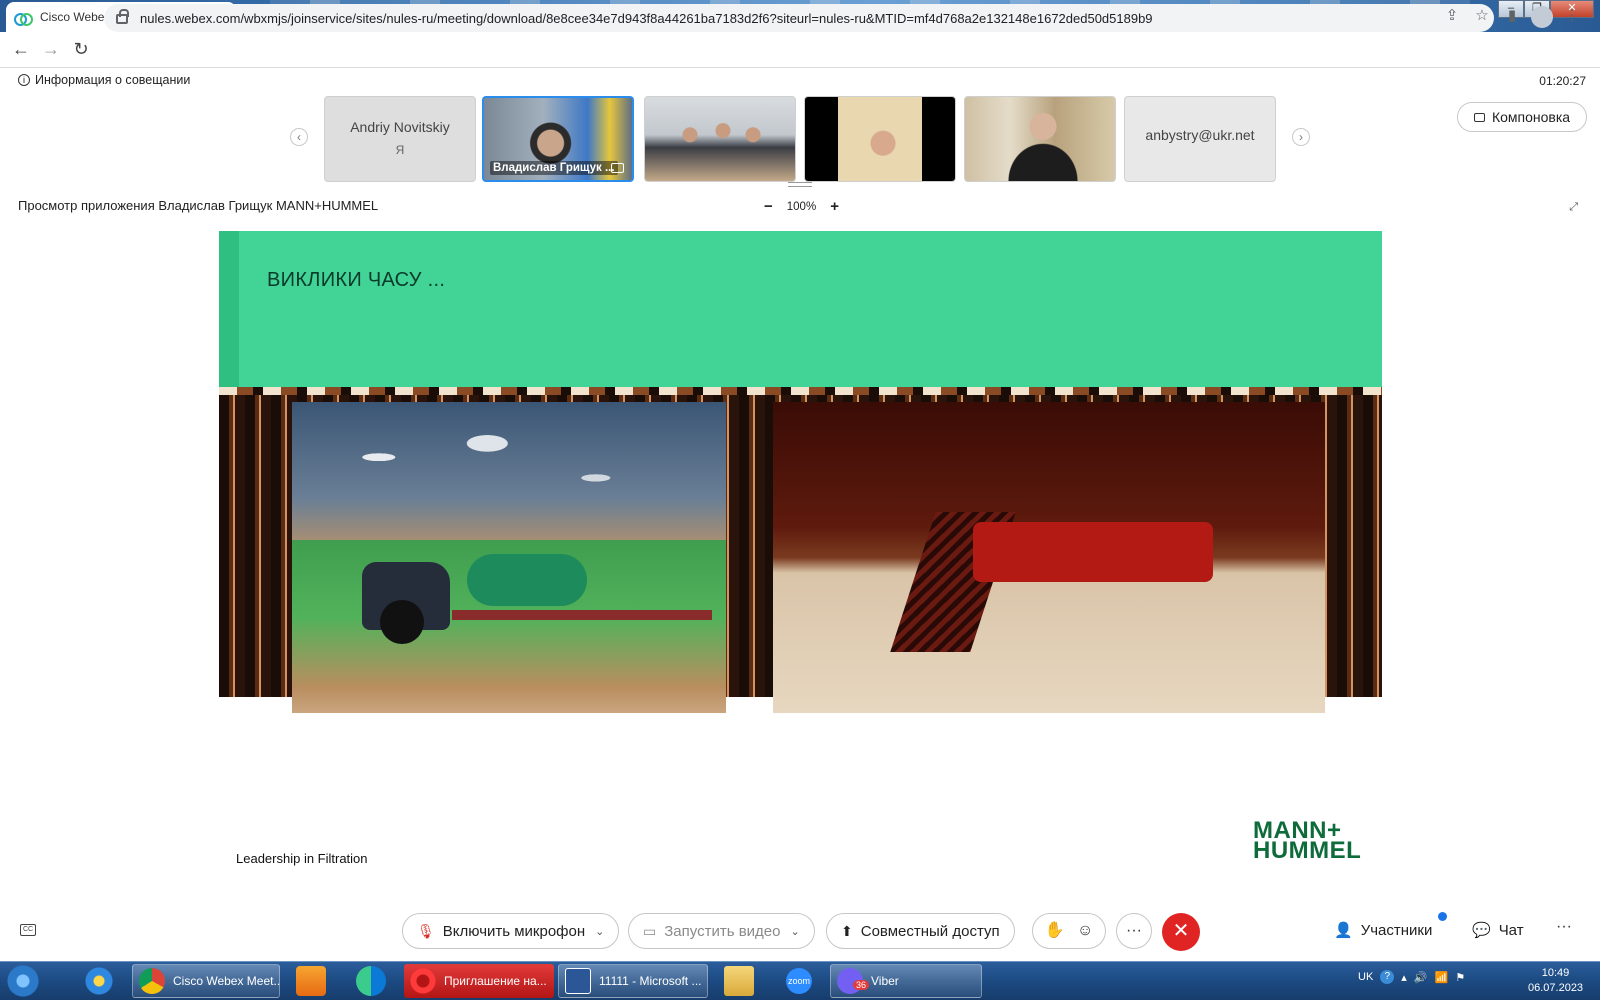 The image size is (1600, 1000). Describe the element at coordinates (582, 615) in the screenshot. I see `sprayer-boom-shape` at that location.